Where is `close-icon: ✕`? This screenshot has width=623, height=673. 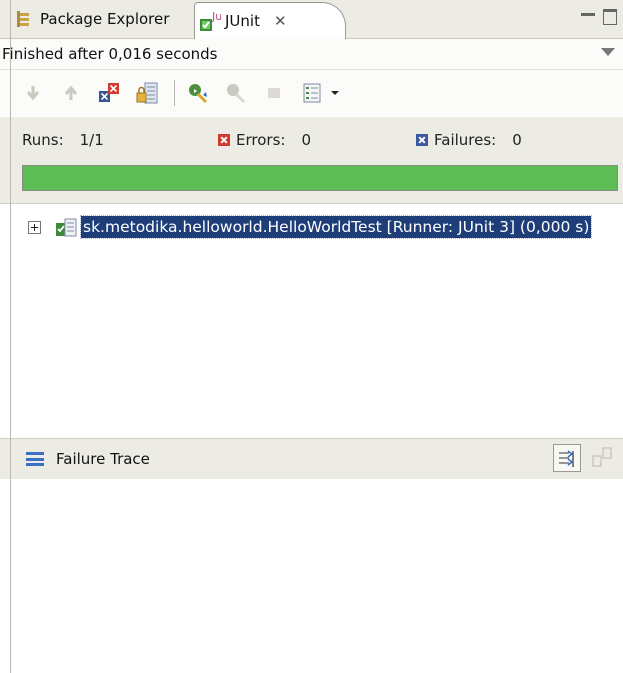 close-icon: ✕ is located at coordinates (280, 21).